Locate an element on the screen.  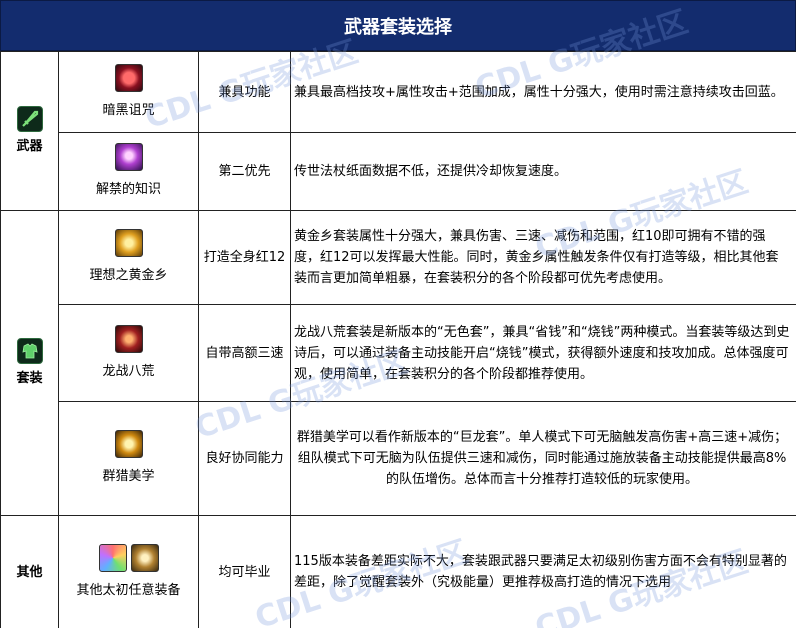
item-icons is located at coordinates (128, 557).